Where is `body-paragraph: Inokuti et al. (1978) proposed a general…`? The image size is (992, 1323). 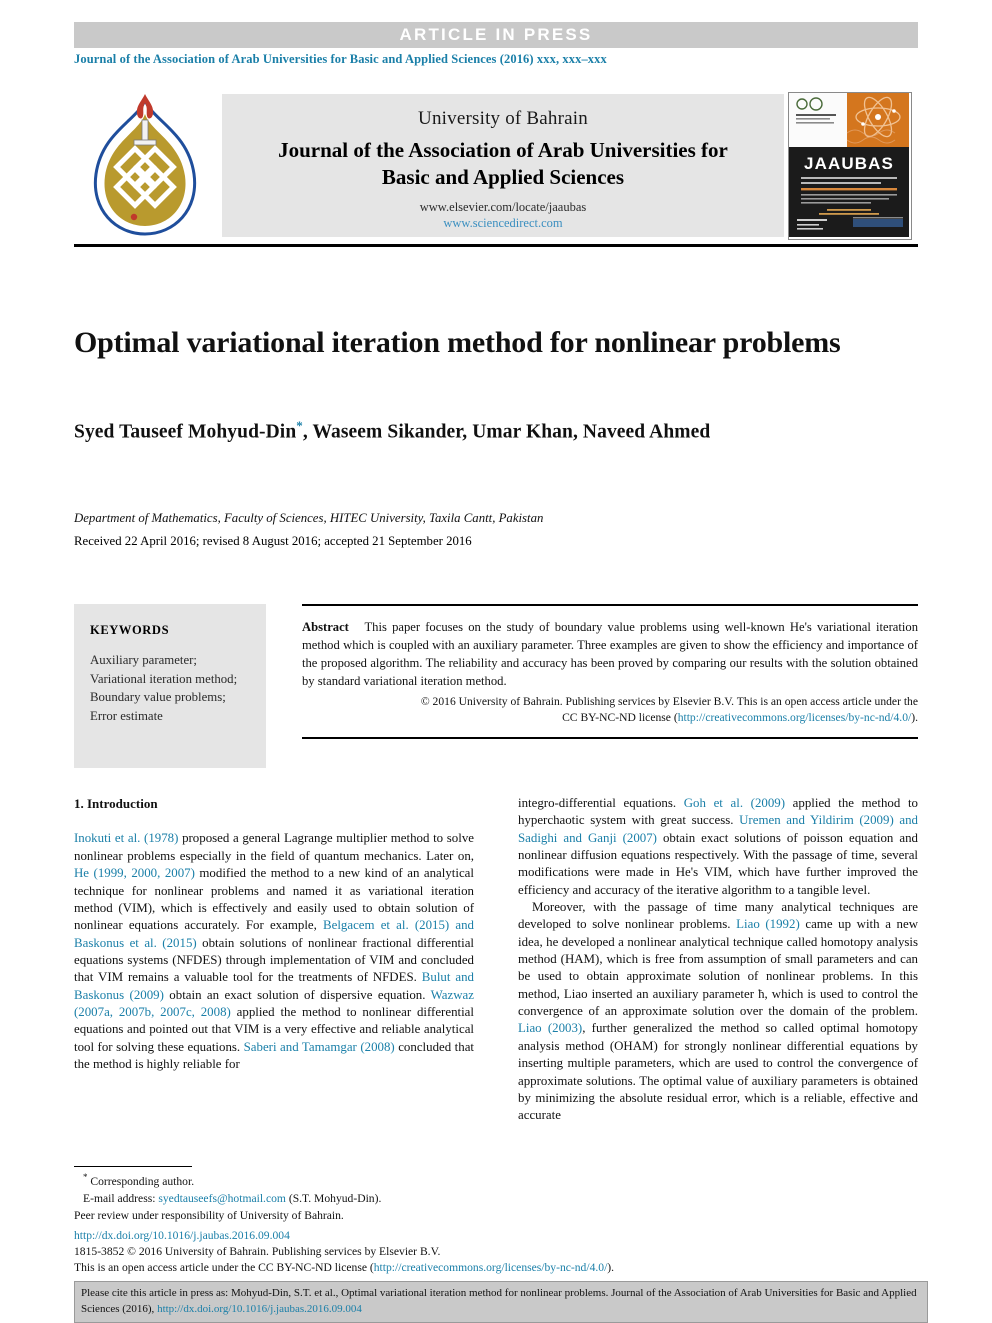
body-paragraph: Inokuti et al. (1978) proposed a general… is located at coordinates (274, 951).